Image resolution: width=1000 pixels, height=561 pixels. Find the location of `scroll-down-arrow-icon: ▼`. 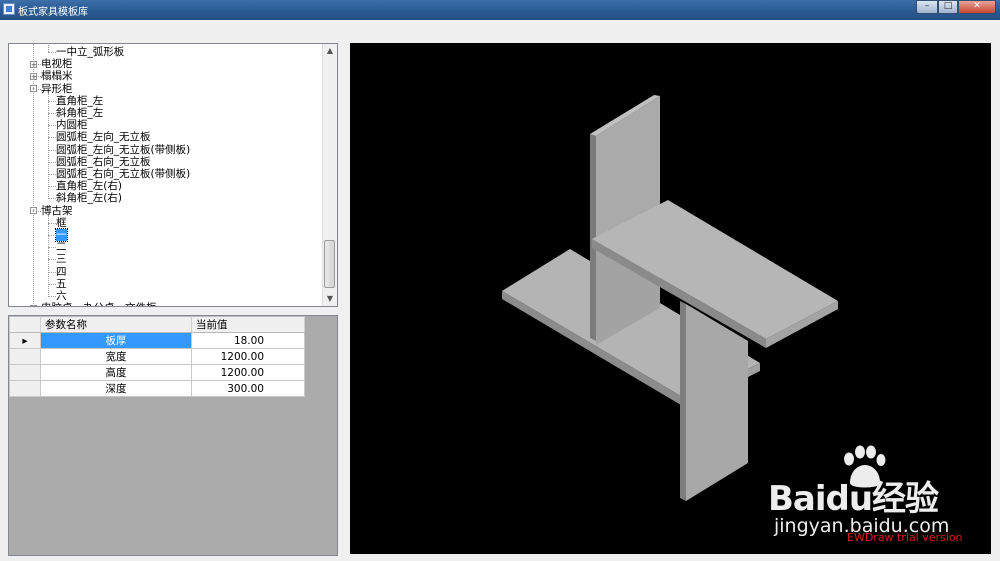

scroll-down-arrow-icon: ▼ is located at coordinates (330, 299).